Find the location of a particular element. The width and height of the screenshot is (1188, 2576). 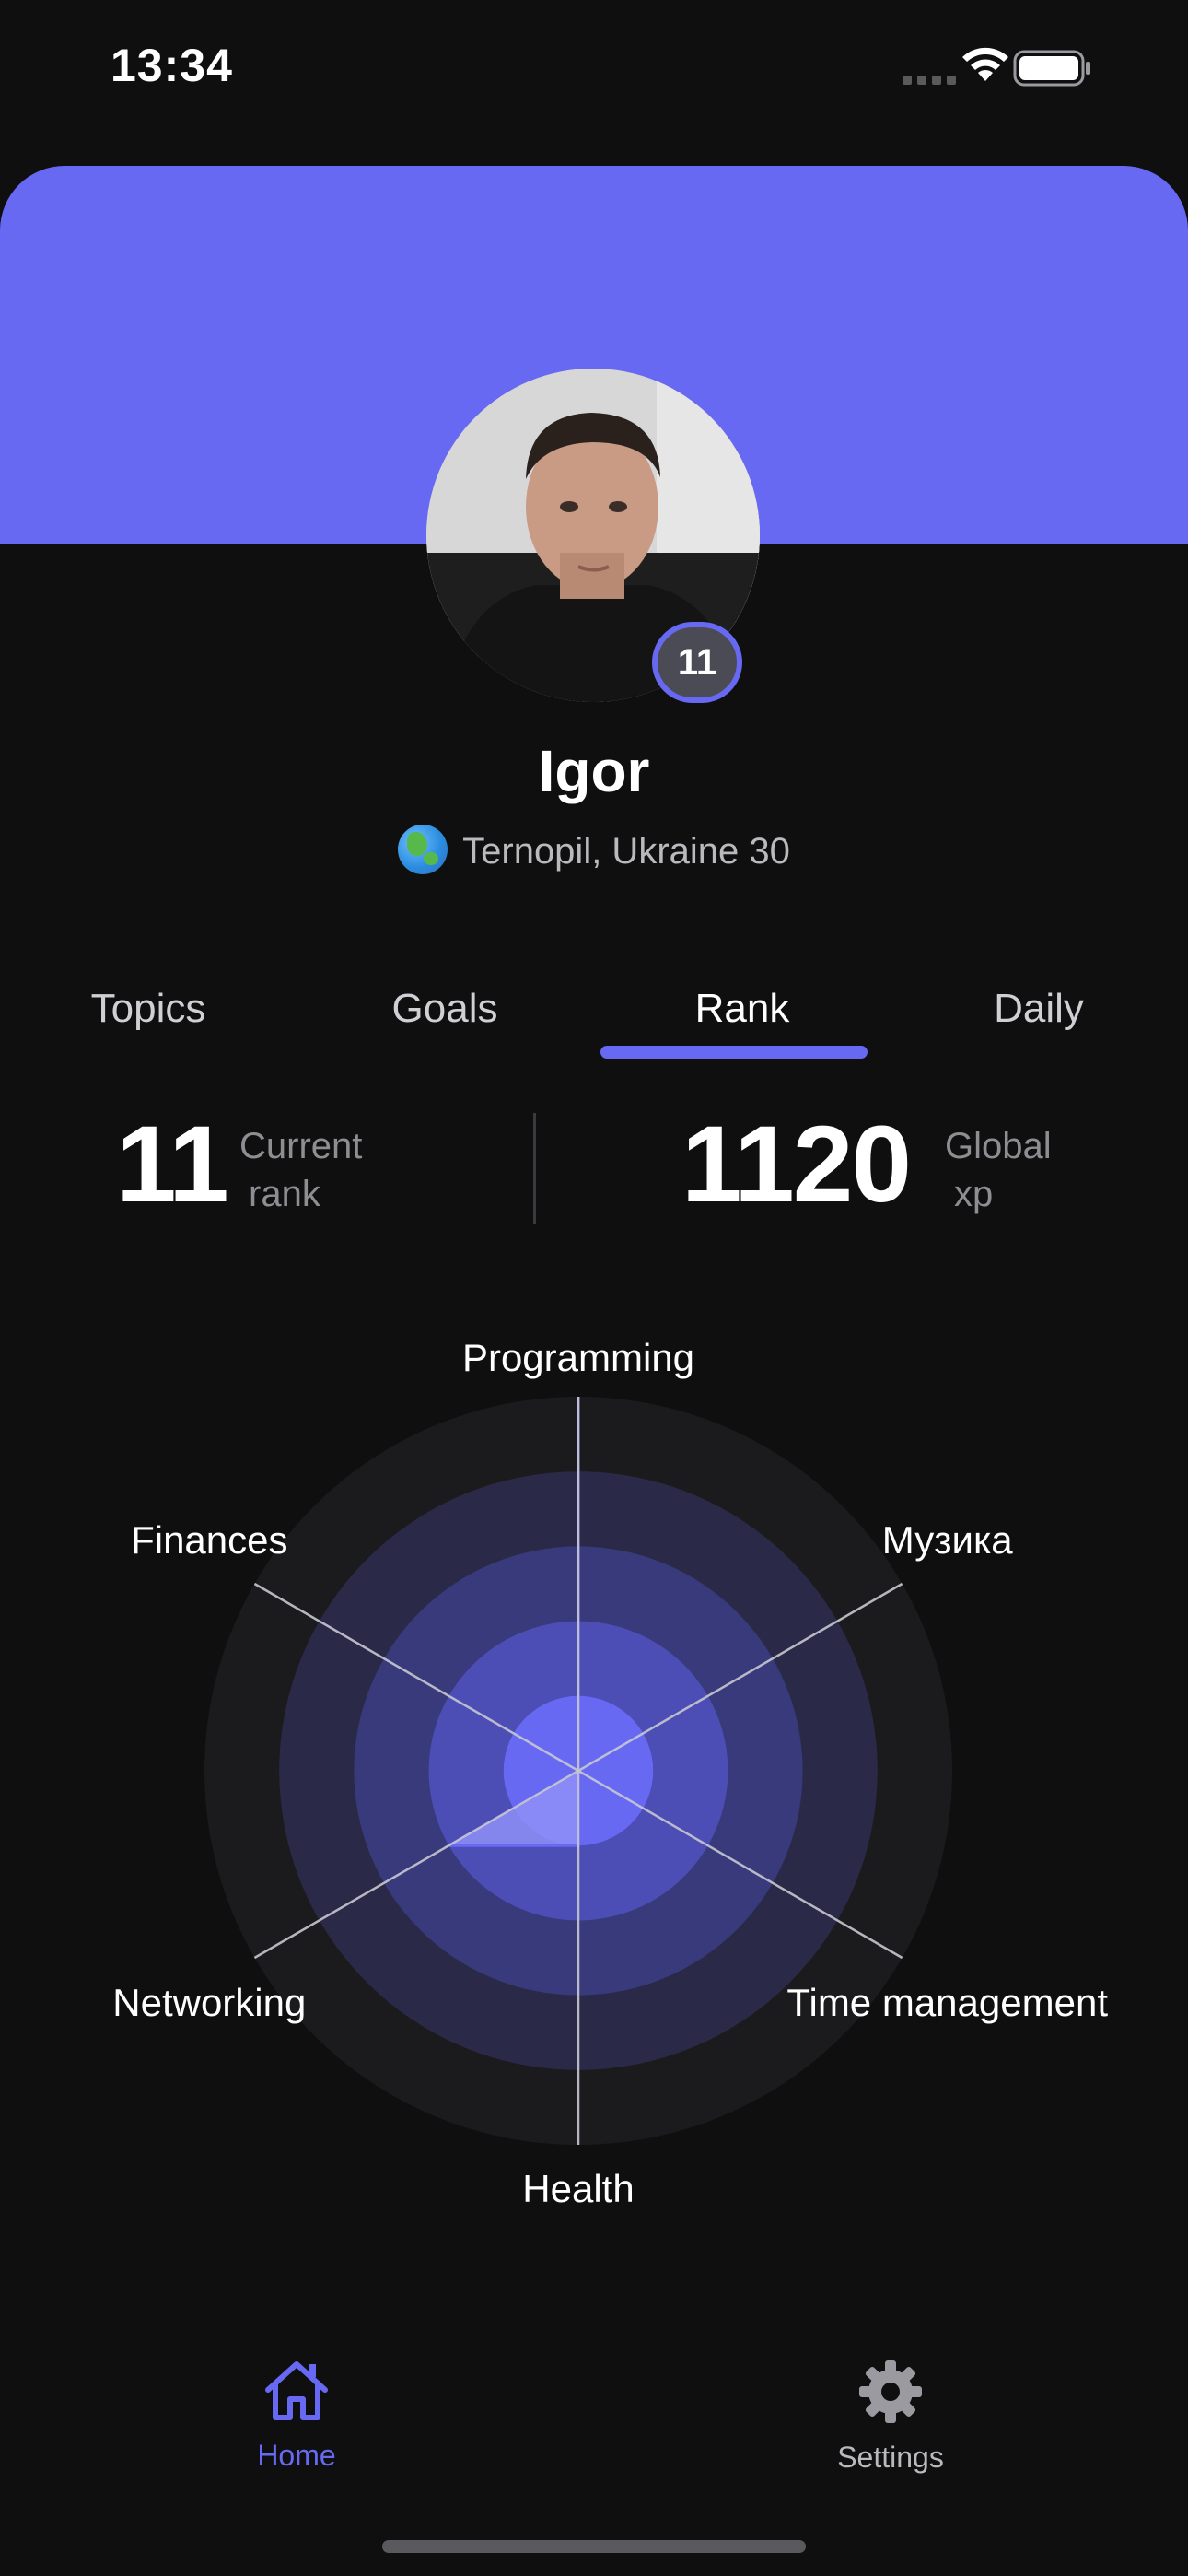

current-rank-value: 11 is located at coordinates (172, 1164).